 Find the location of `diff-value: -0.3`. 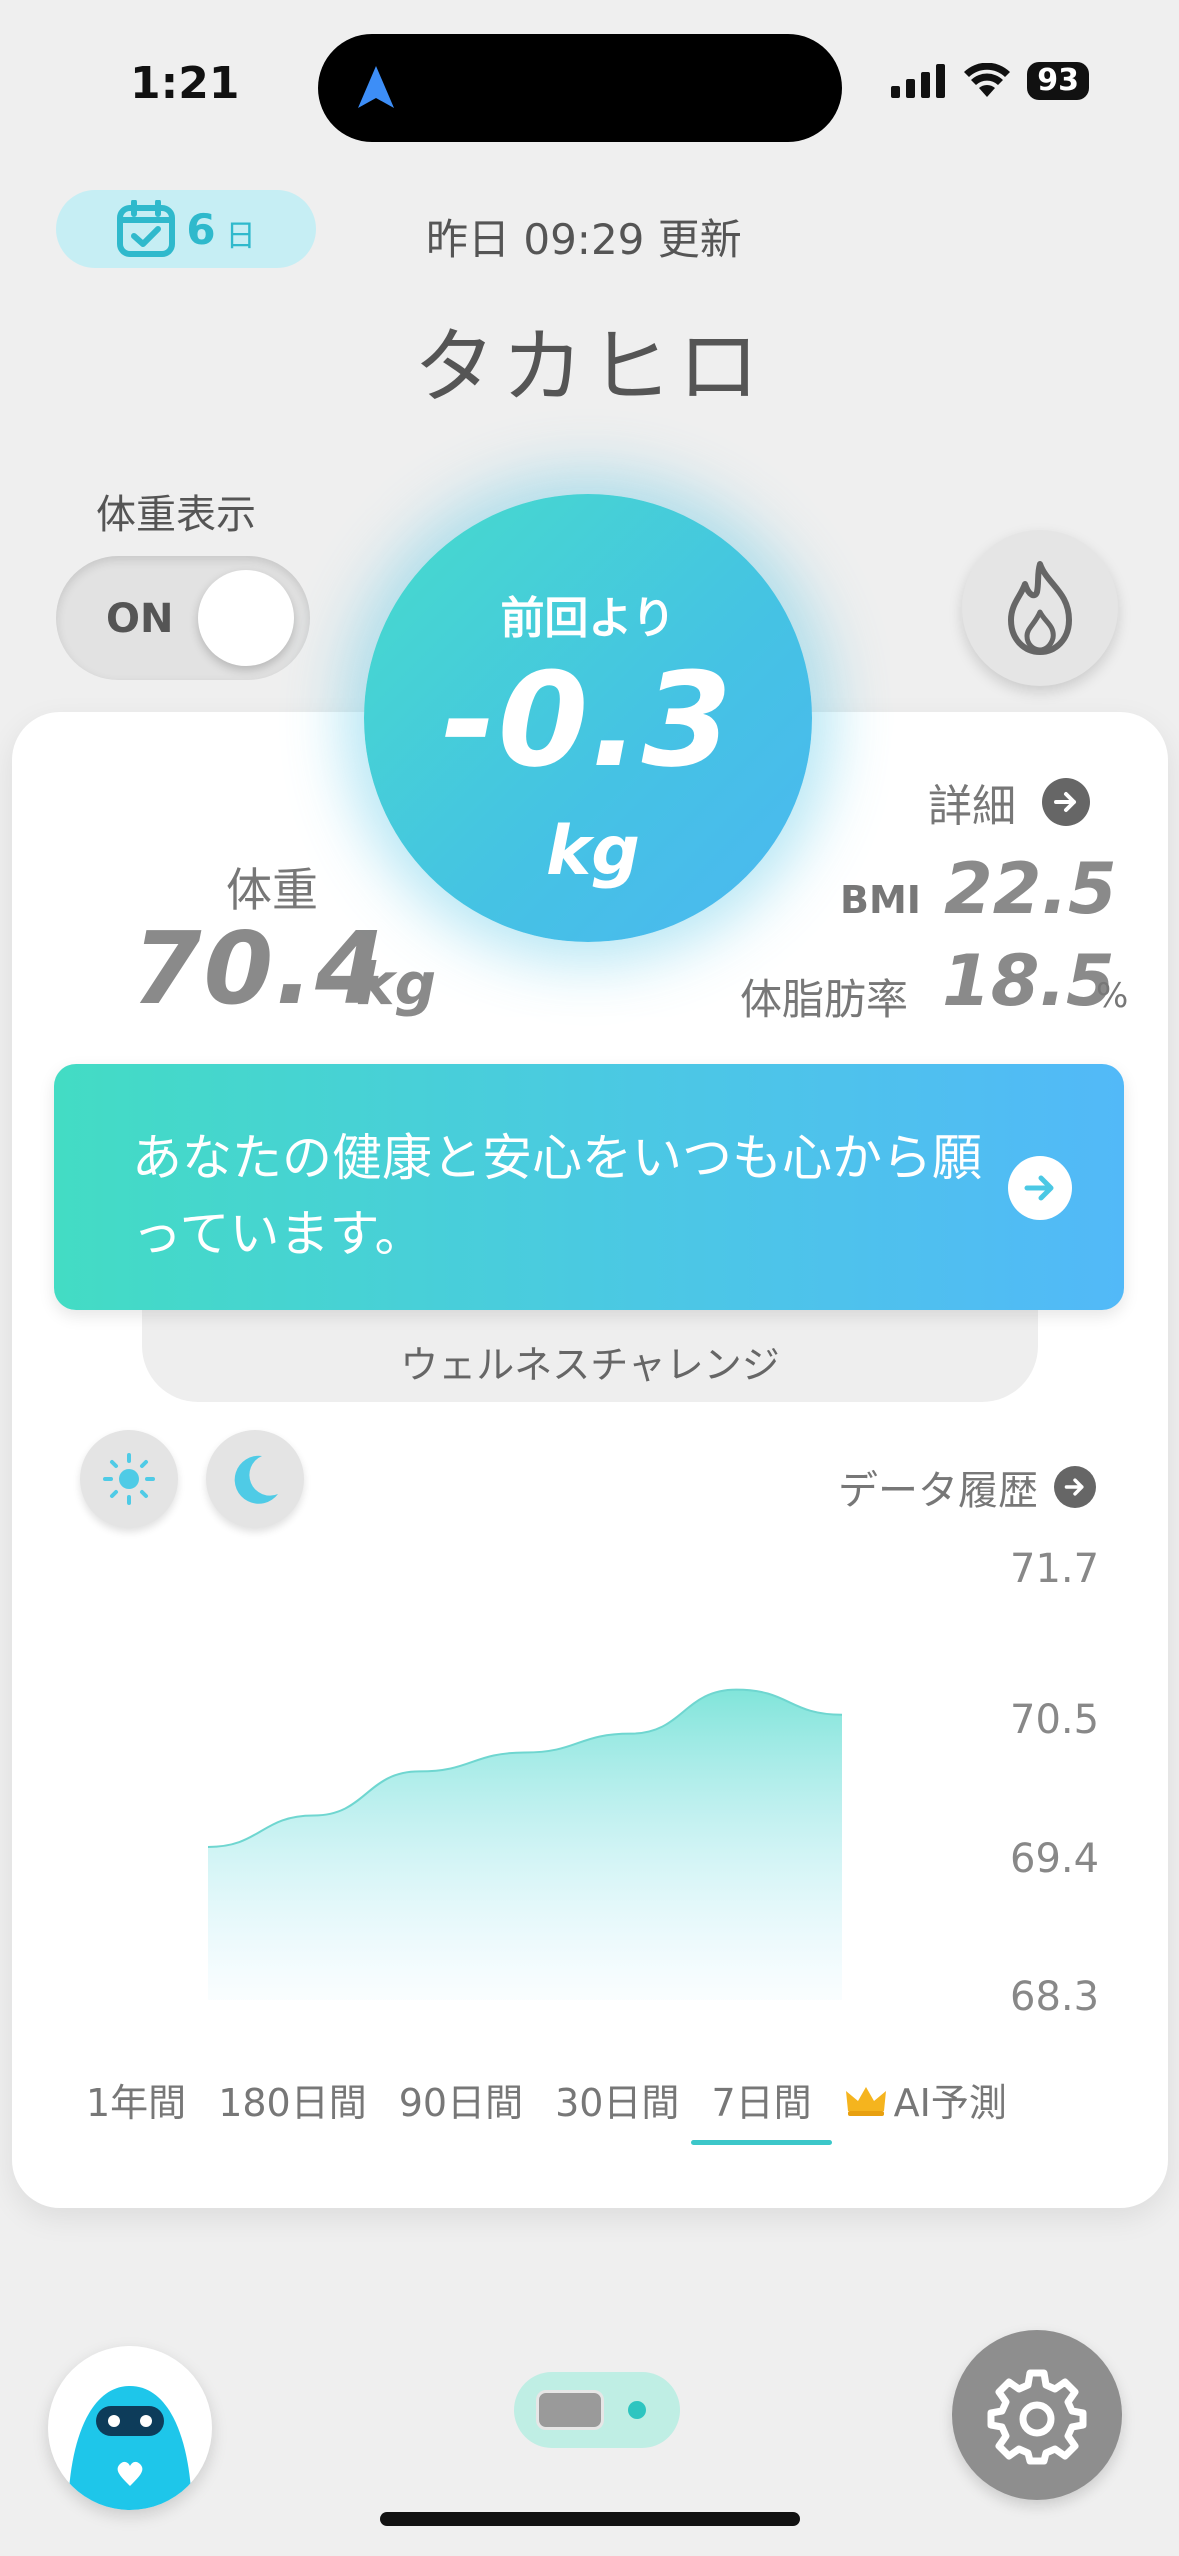

diff-value: -0.3 is located at coordinates (588, 720).